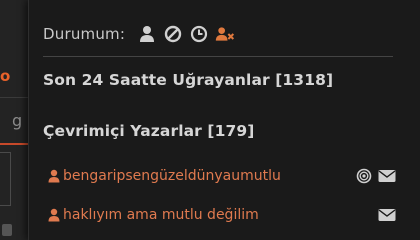 The height and width of the screenshot is (240, 420). What do you see at coordinates (225, 34) in the screenshot?
I see `user-x-icon` at bounding box center [225, 34].